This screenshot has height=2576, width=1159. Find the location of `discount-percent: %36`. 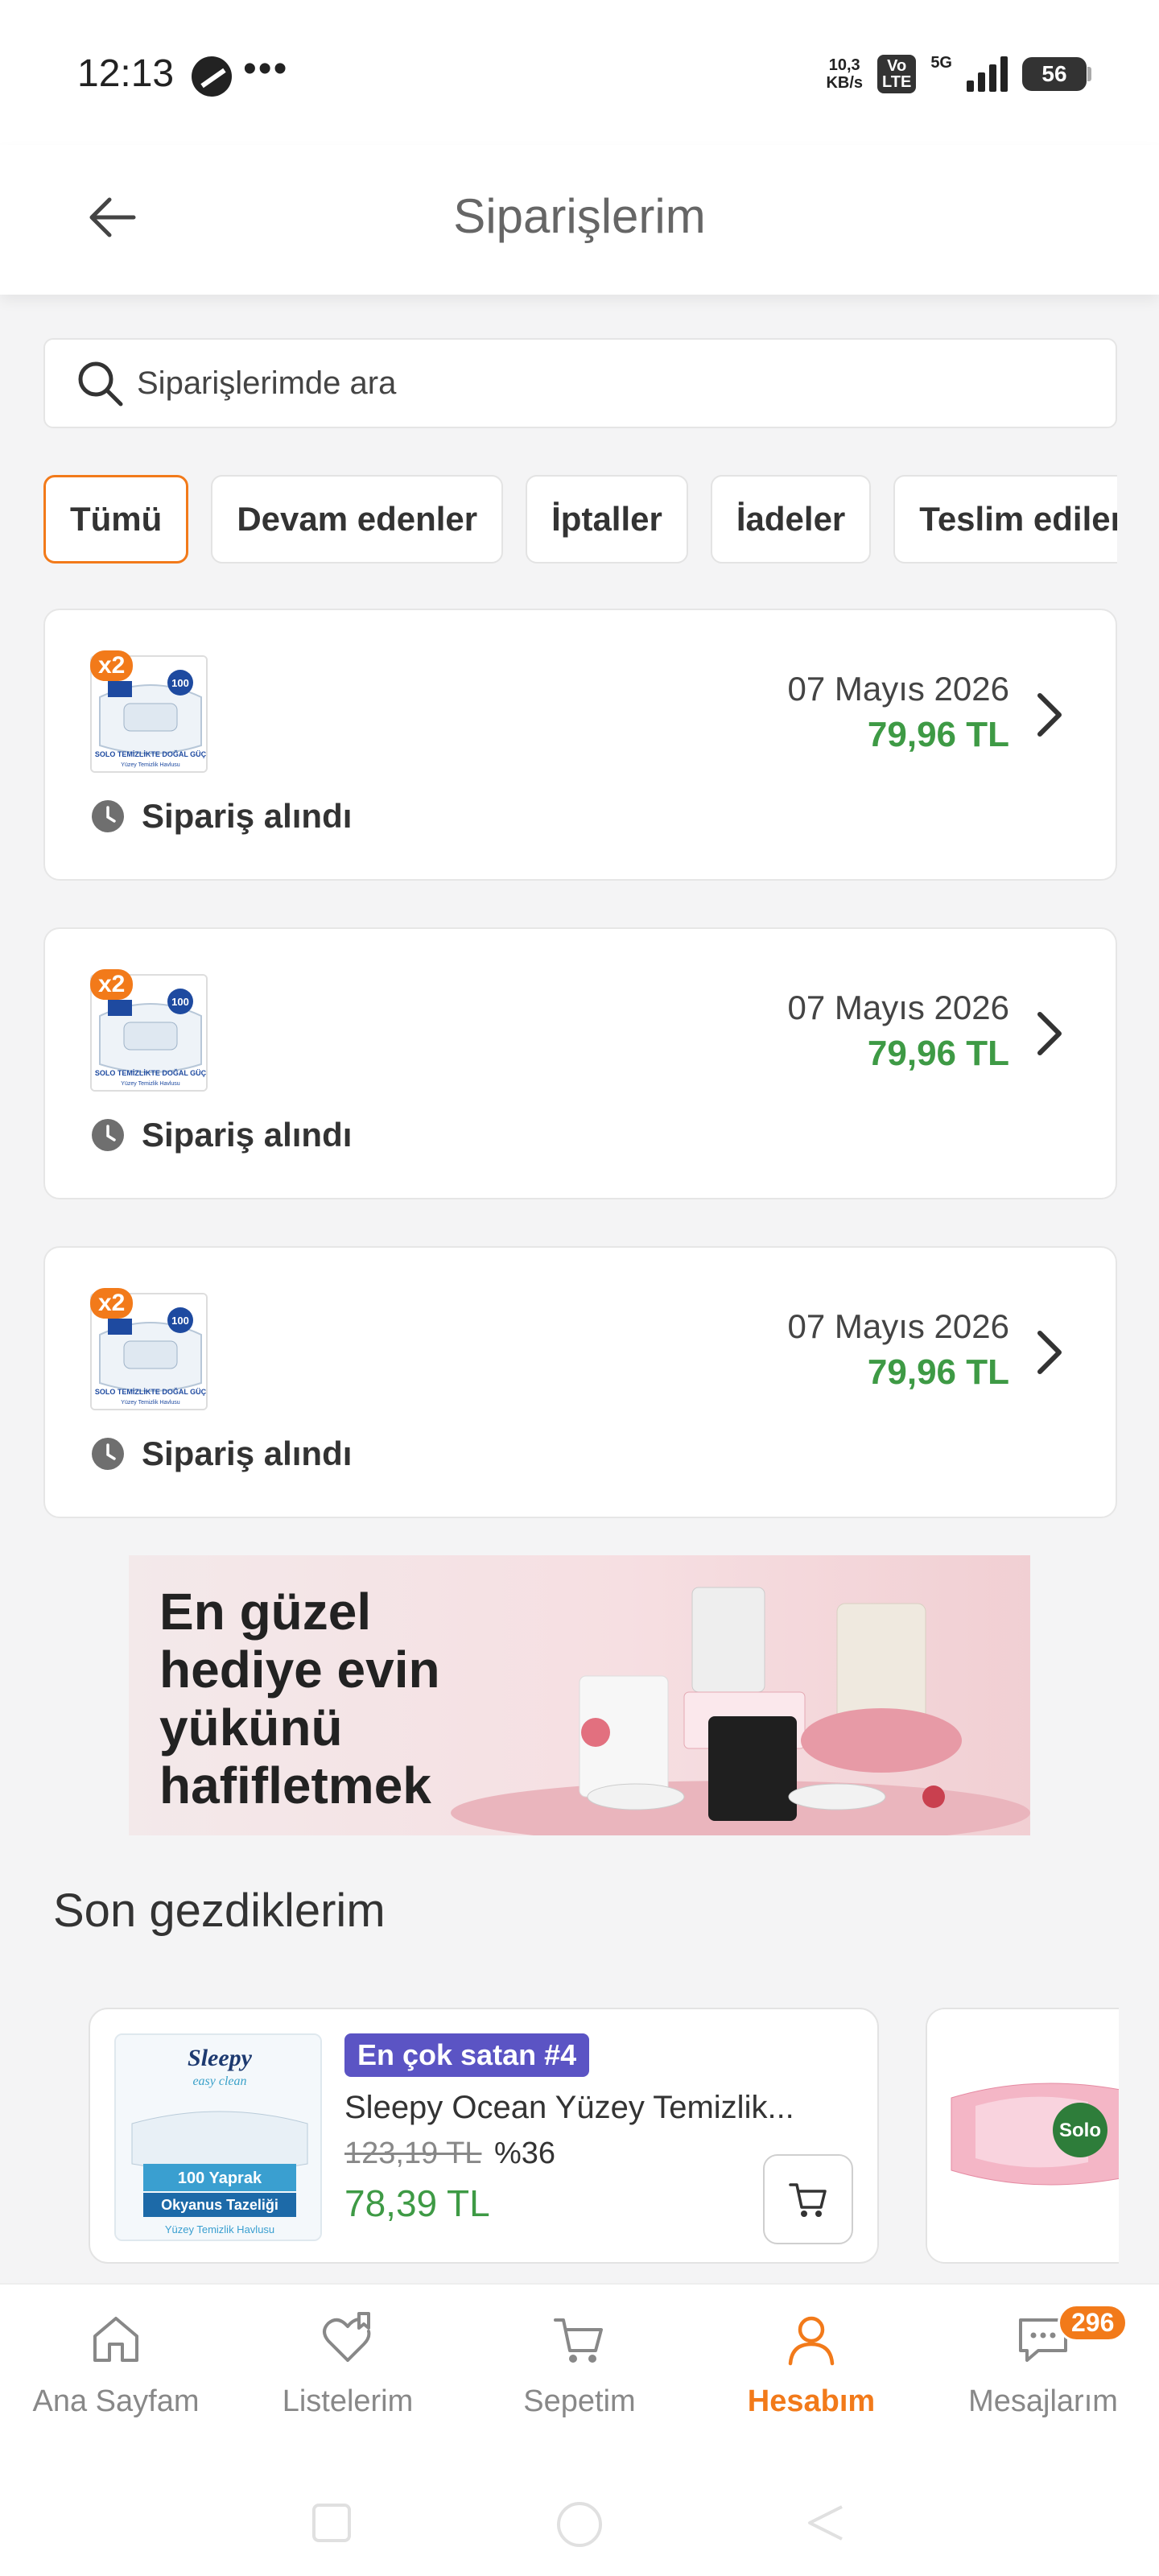

discount-percent: %36 is located at coordinates (525, 2153).